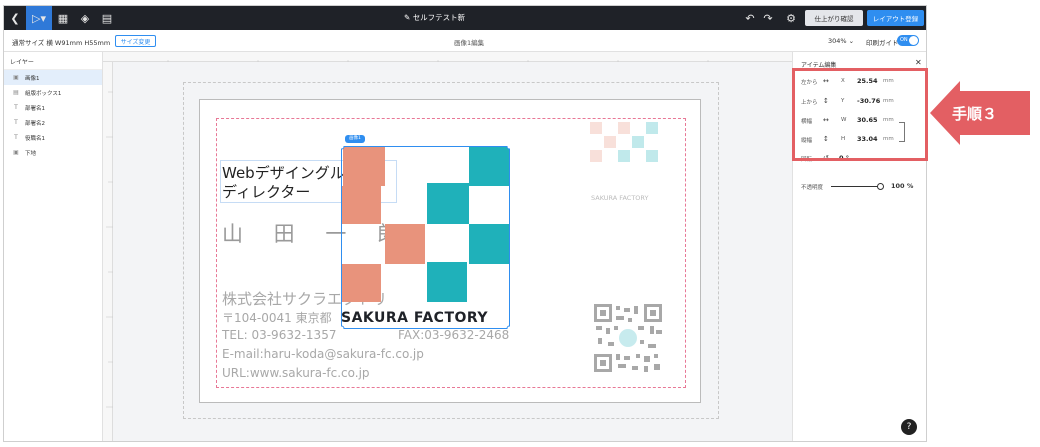 The width and height of the screenshot is (1040, 447). Describe the element at coordinates (895, 18) in the screenshot. I see `layout-register-button: レイアウト登録` at that location.